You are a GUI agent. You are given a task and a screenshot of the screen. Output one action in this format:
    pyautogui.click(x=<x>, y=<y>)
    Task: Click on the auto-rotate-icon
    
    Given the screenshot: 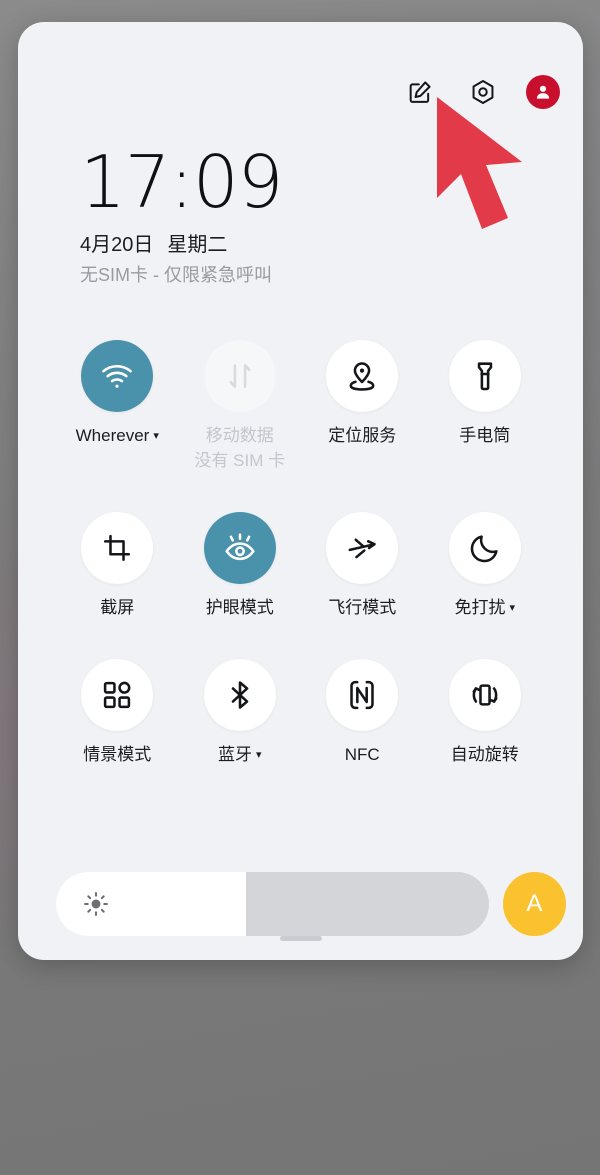 What is the action you would take?
    pyautogui.click(x=484, y=695)
    